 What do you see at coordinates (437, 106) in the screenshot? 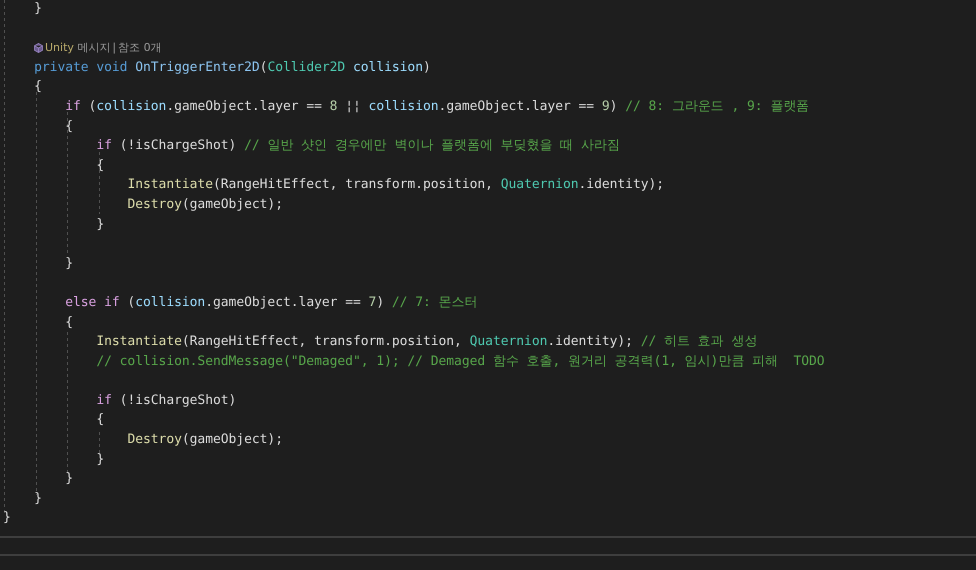
I see `code-line: if (collision.gameObject.layer == 8 ¦¦ collision.gameObject.layer == 9) // 8: 그라운드 , 9: 플랫폼` at bounding box center [437, 106].